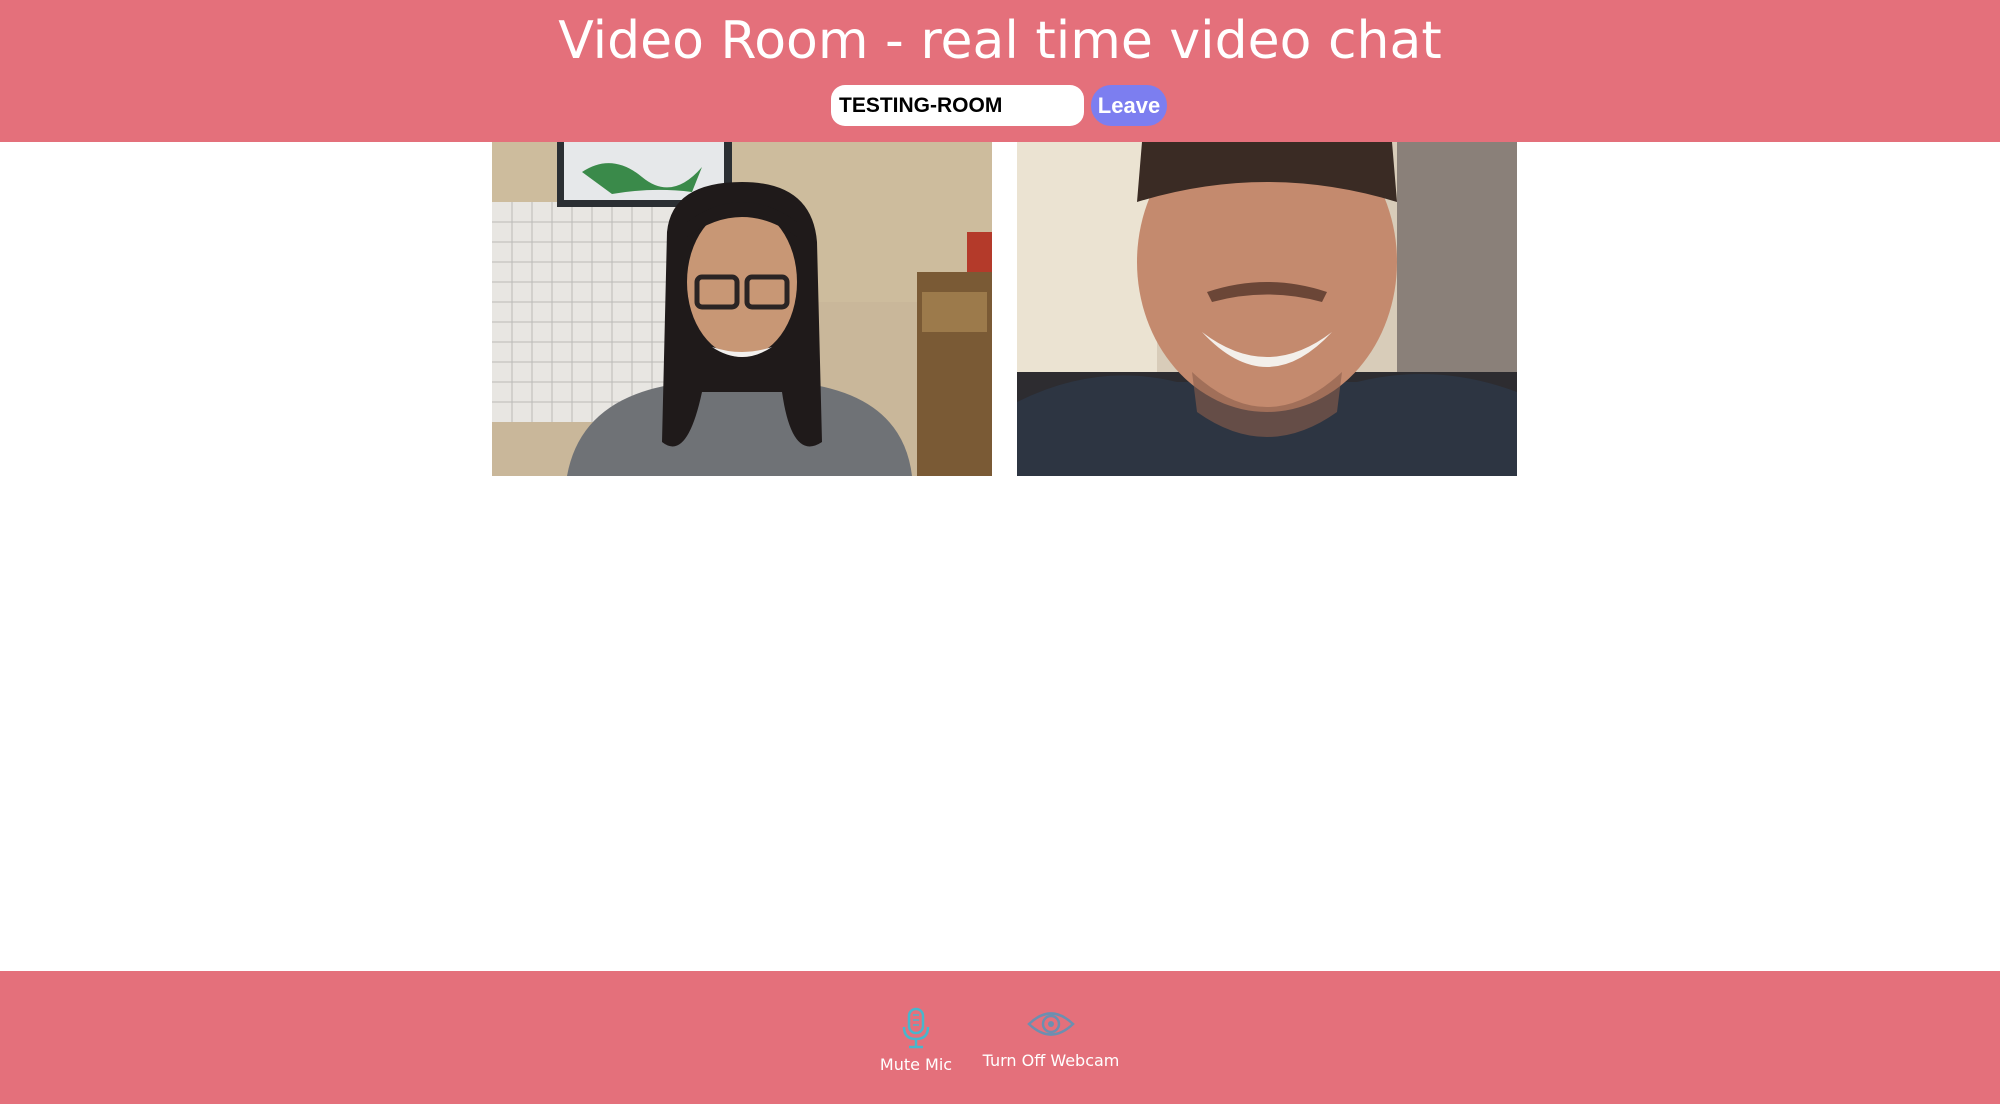 The width and height of the screenshot is (2000, 1104). I want to click on top-bar: Video Room - real time video chat Leave, so click(1000, 71).